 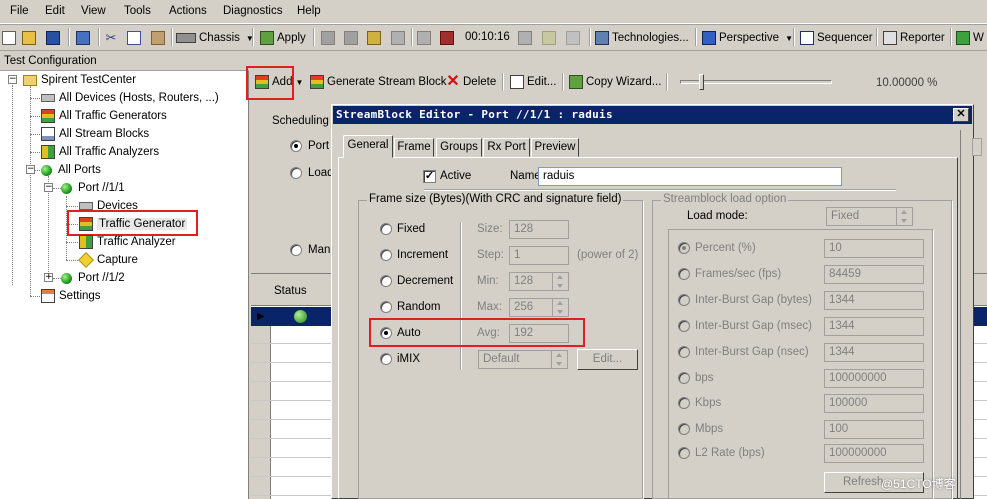 I want to click on random-radio, so click(x=386, y=307).